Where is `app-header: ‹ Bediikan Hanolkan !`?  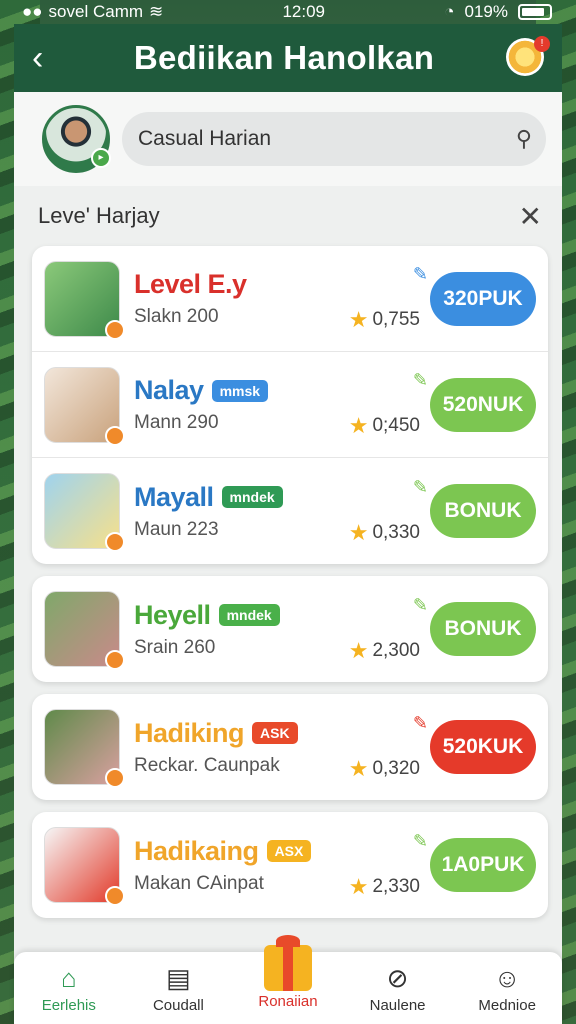
app-header: ‹ Bediikan Hanolkan ! is located at coordinates (288, 58).